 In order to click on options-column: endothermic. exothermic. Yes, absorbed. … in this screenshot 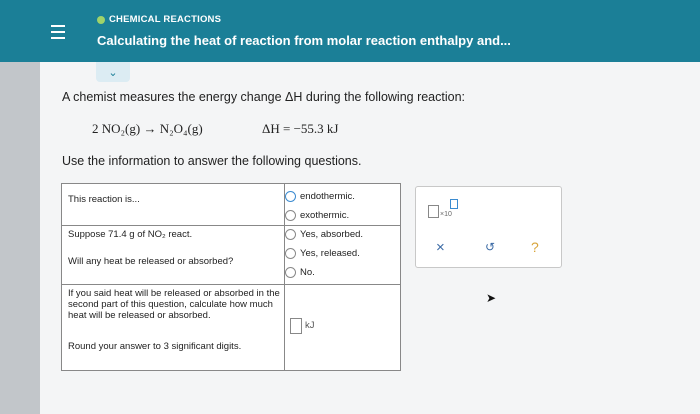, I will do `click(342, 234)`.